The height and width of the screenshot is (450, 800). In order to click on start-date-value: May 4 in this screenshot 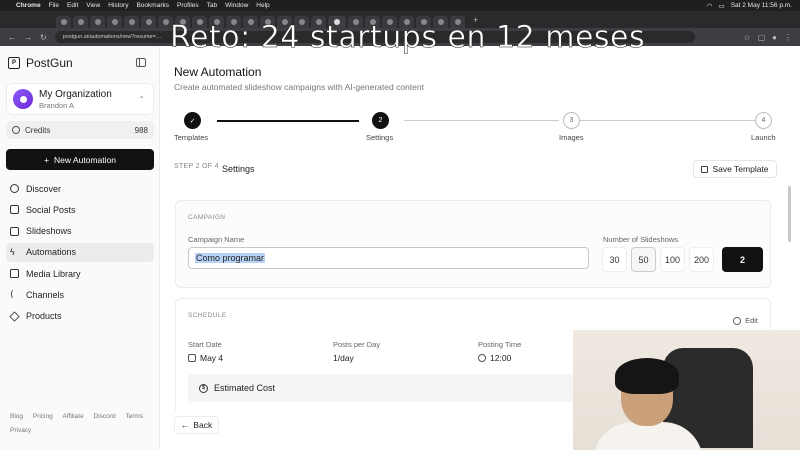, I will do `click(205, 358)`.